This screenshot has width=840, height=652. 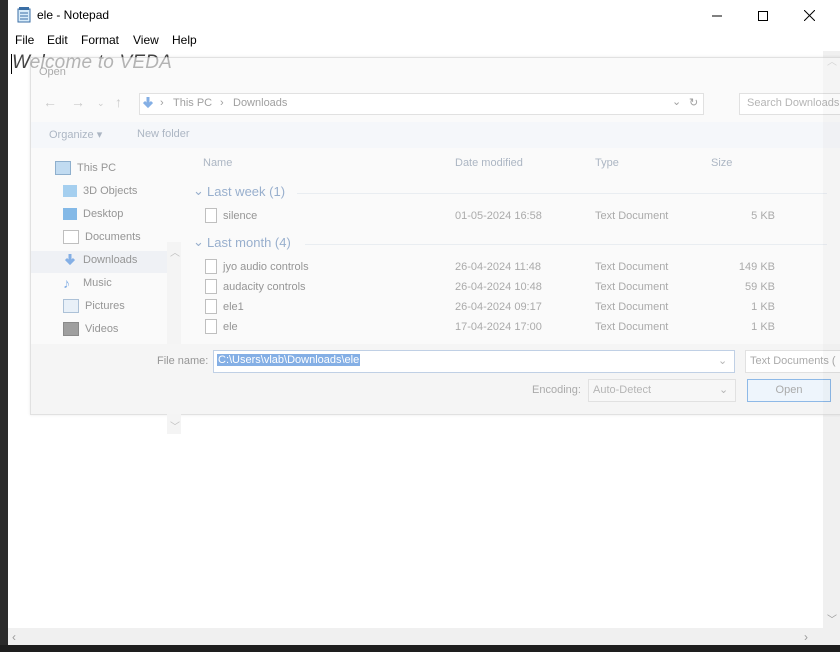 What do you see at coordinates (233, 307) in the screenshot?
I see `file-name: ele1` at bounding box center [233, 307].